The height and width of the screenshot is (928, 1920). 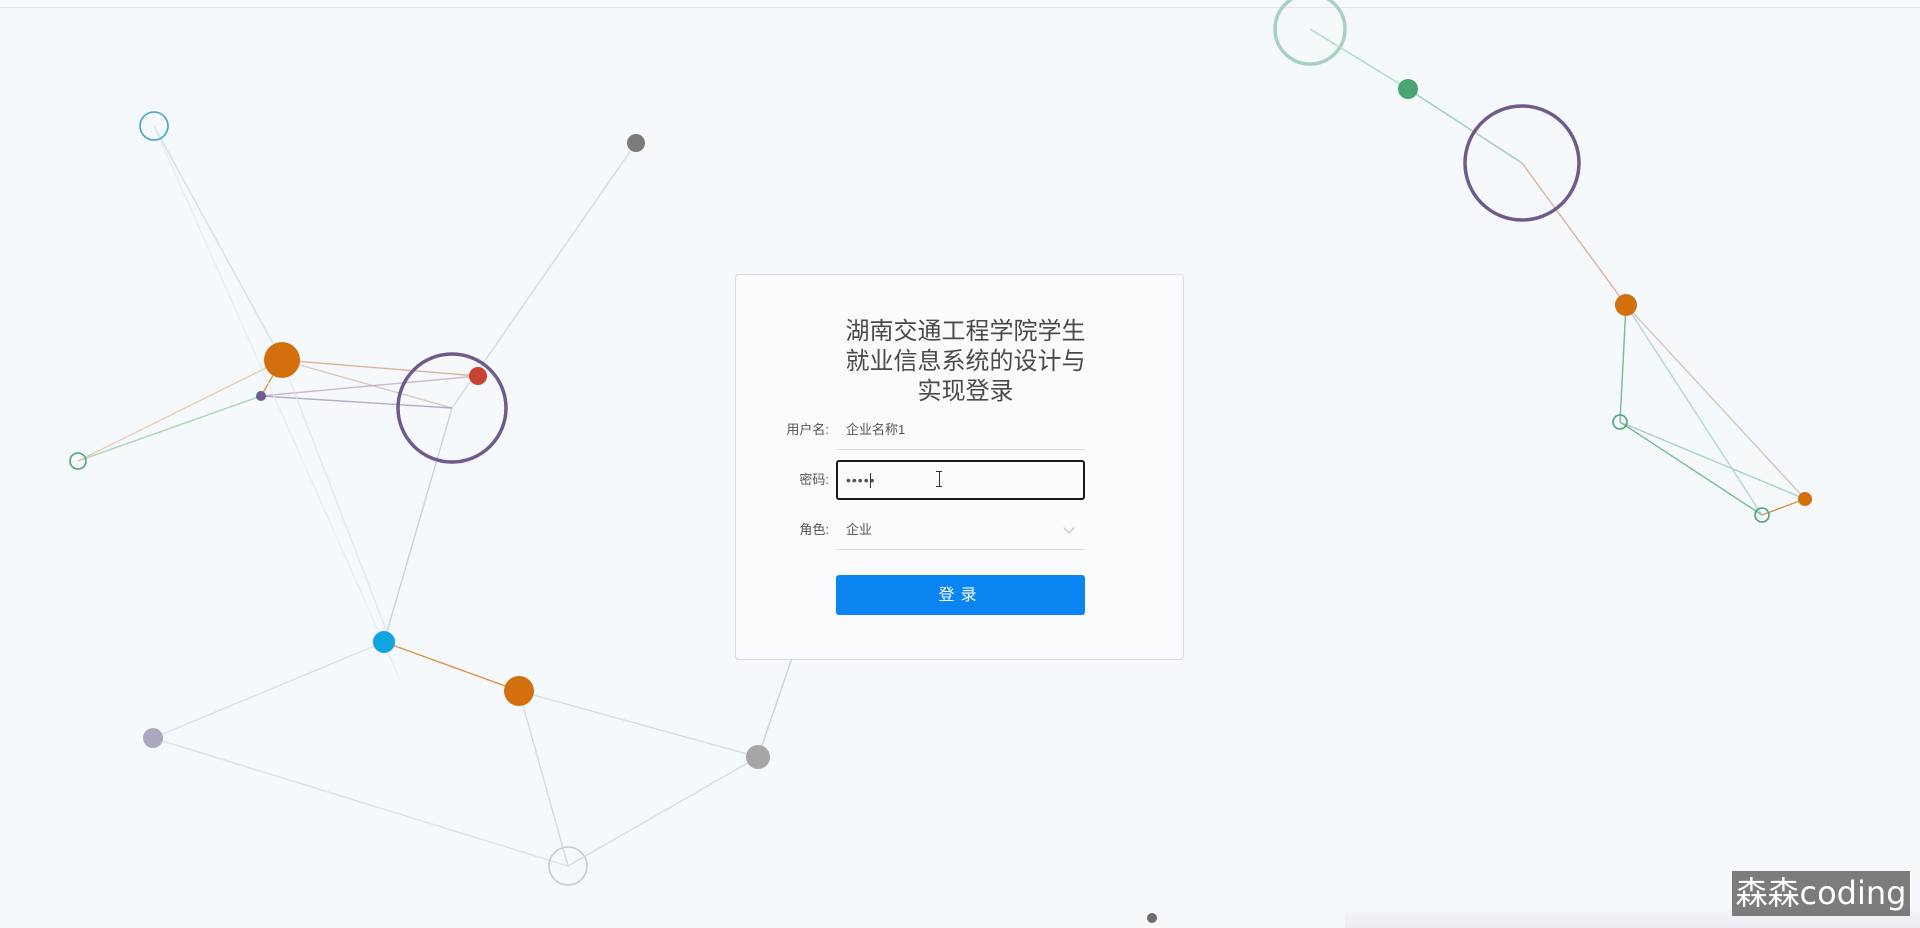 I want to click on password-value: •••••, so click(x=861, y=480).